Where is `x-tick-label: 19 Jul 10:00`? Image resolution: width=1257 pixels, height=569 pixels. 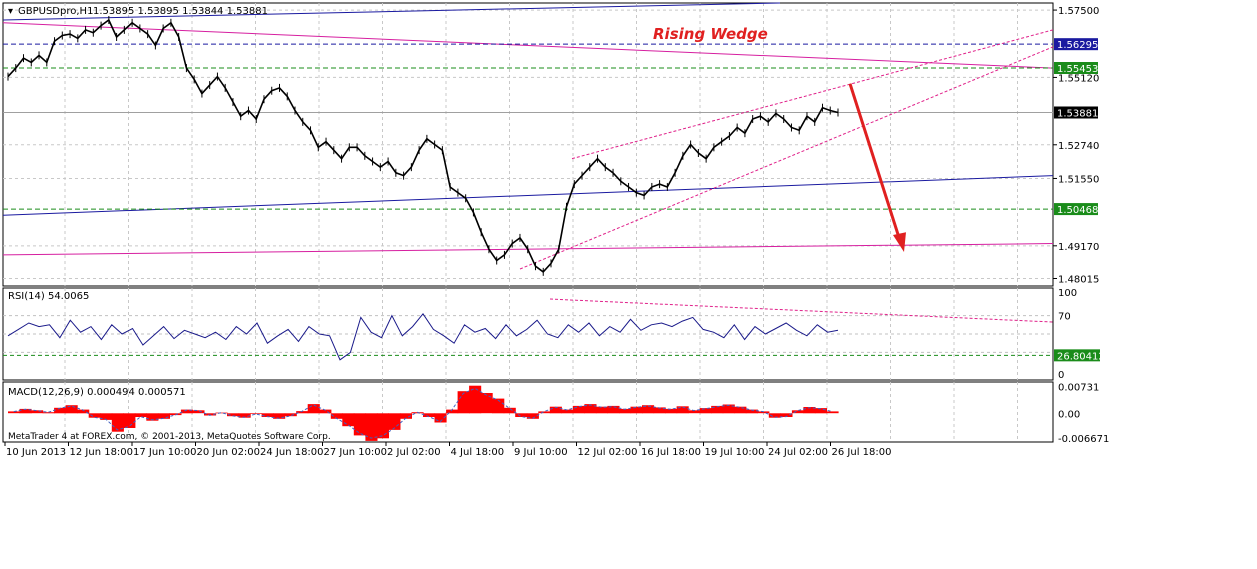 x-tick-label: 19 Jul 10:00 is located at coordinates (735, 452).